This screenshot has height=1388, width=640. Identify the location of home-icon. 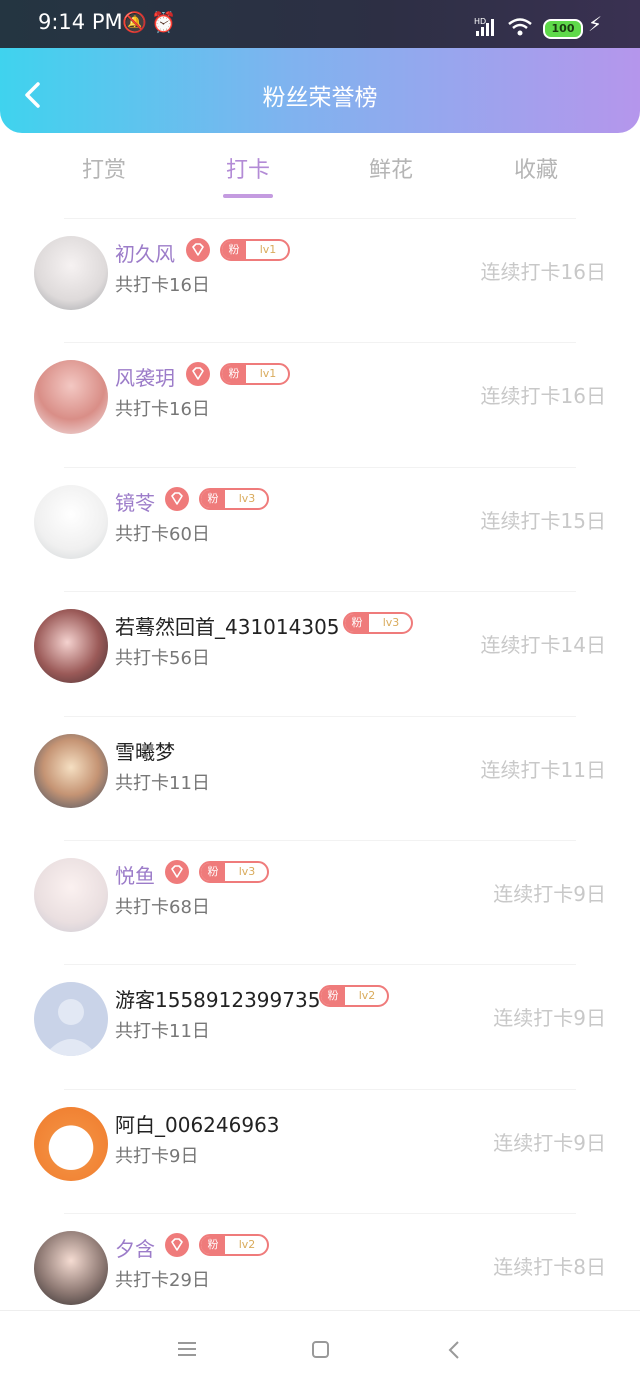
(321, 1350).